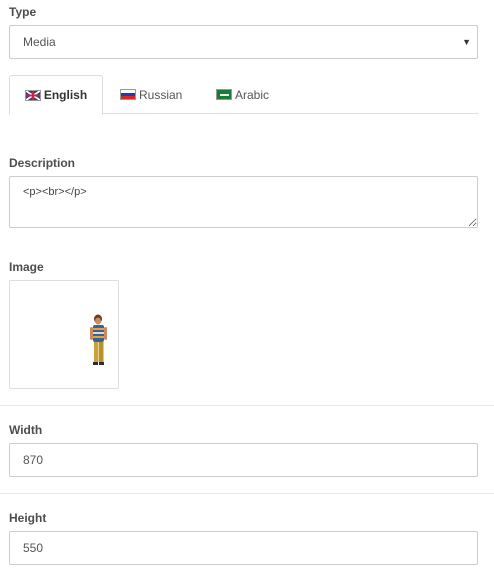 The height and width of the screenshot is (574, 494). I want to click on type-label: Type, so click(23, 12).